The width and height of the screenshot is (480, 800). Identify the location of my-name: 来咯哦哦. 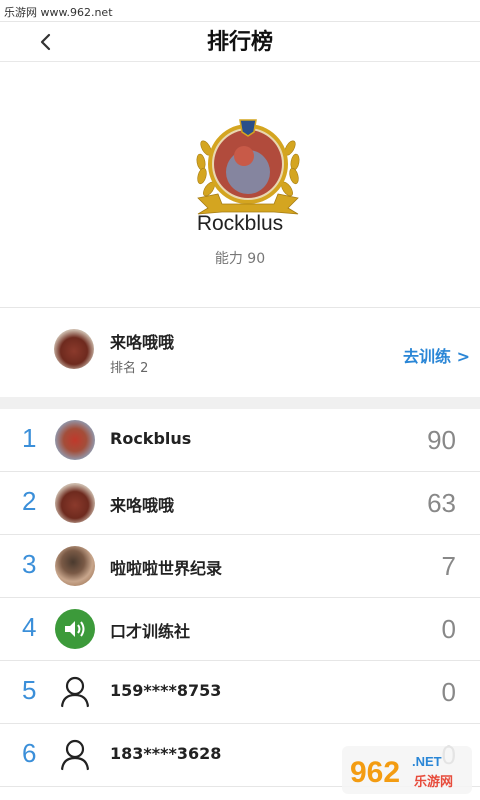
(142, 342).